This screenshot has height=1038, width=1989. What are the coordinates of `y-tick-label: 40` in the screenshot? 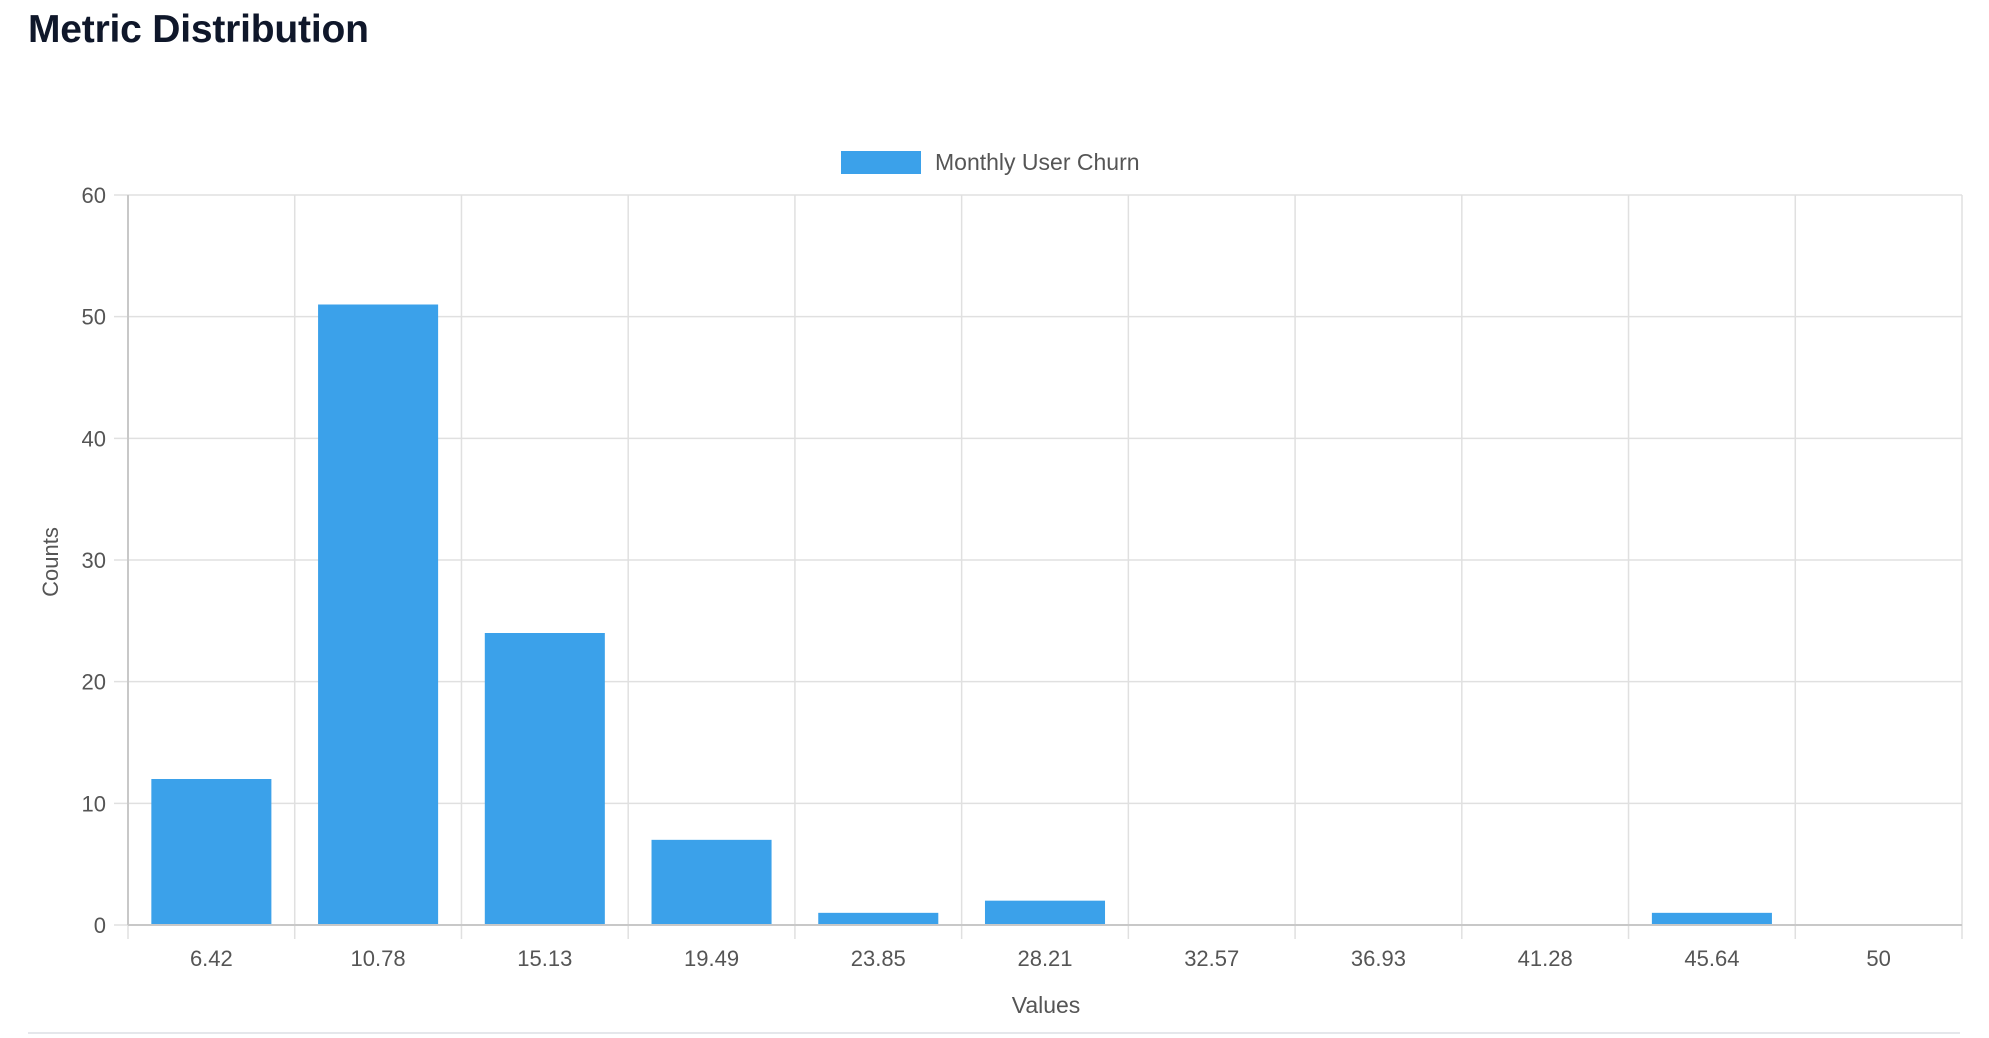 It's located at (94, 438).